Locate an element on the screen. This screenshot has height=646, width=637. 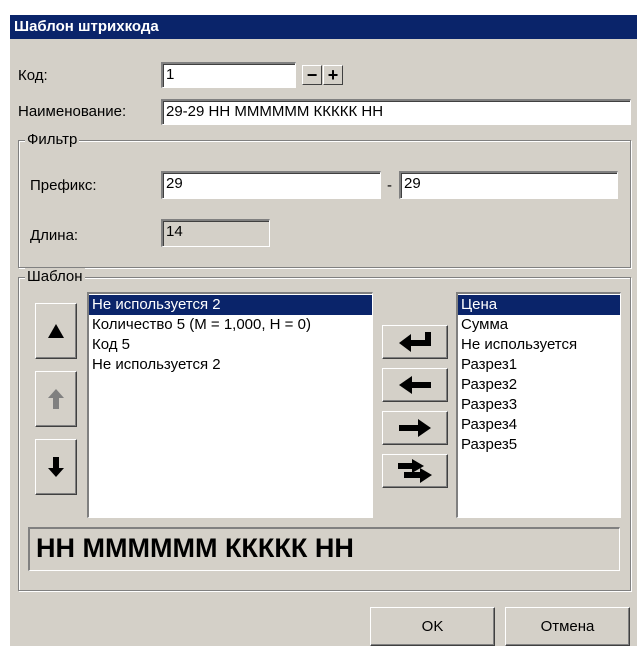
fields-list-item: Сумма is located at coordinates (539, 325).